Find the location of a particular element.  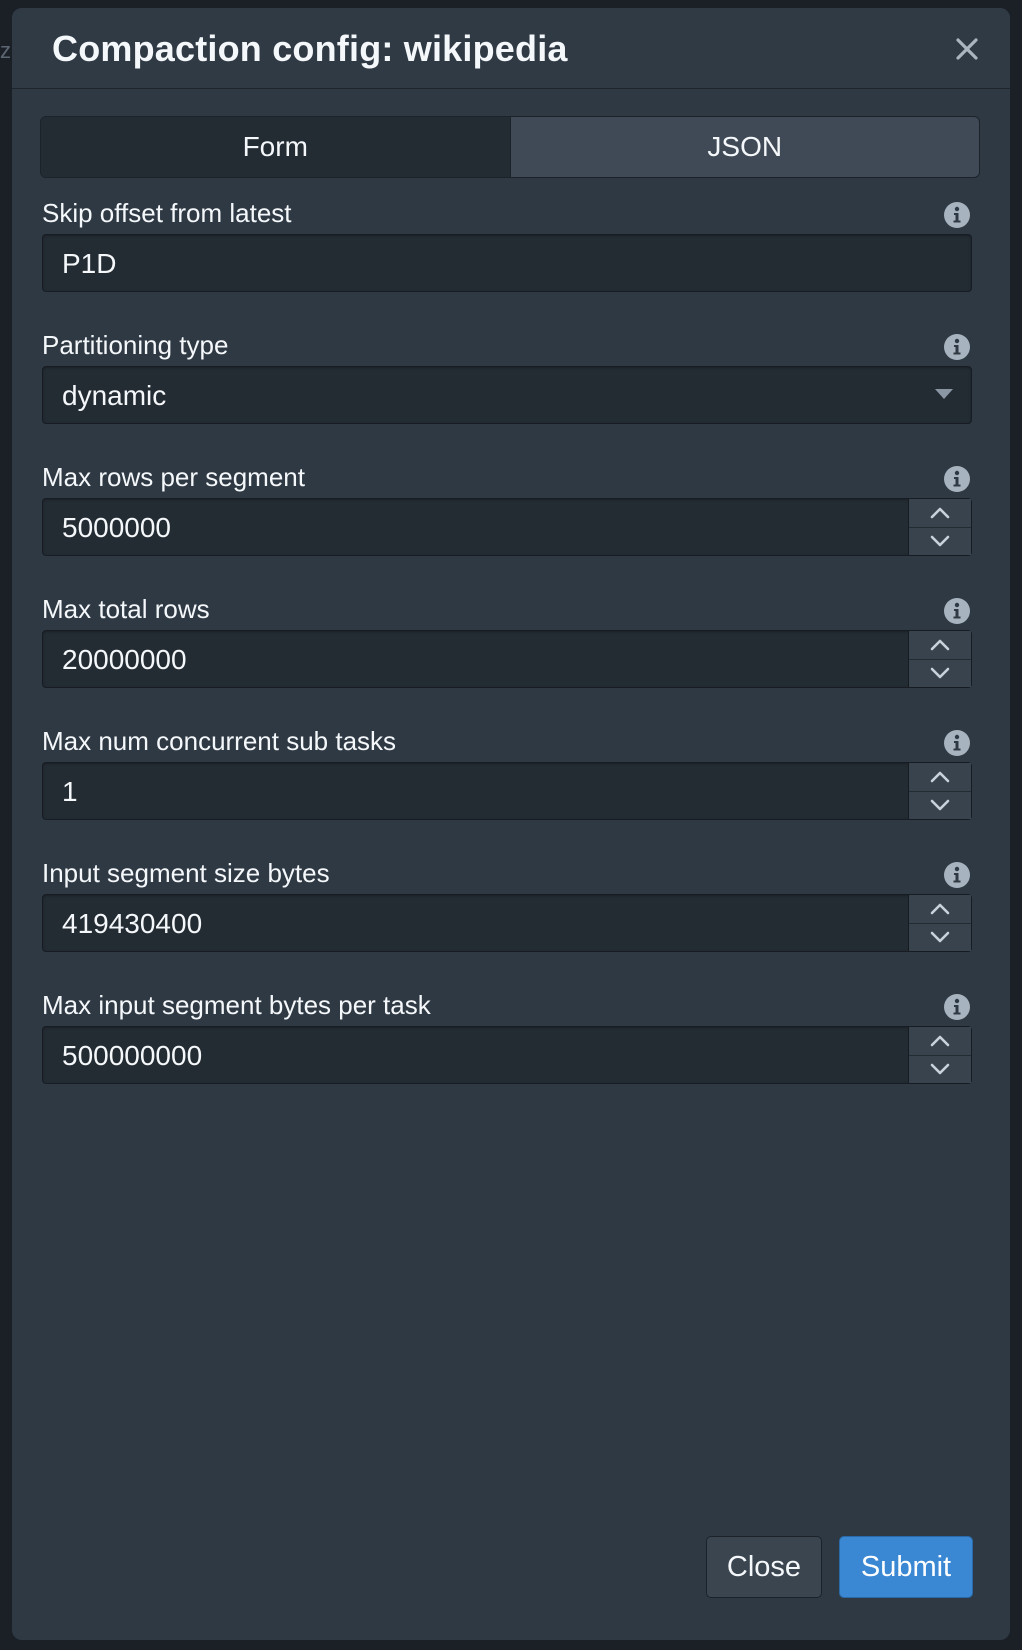

field-label: Input segment size bytes is located at coordinates (186, 873).